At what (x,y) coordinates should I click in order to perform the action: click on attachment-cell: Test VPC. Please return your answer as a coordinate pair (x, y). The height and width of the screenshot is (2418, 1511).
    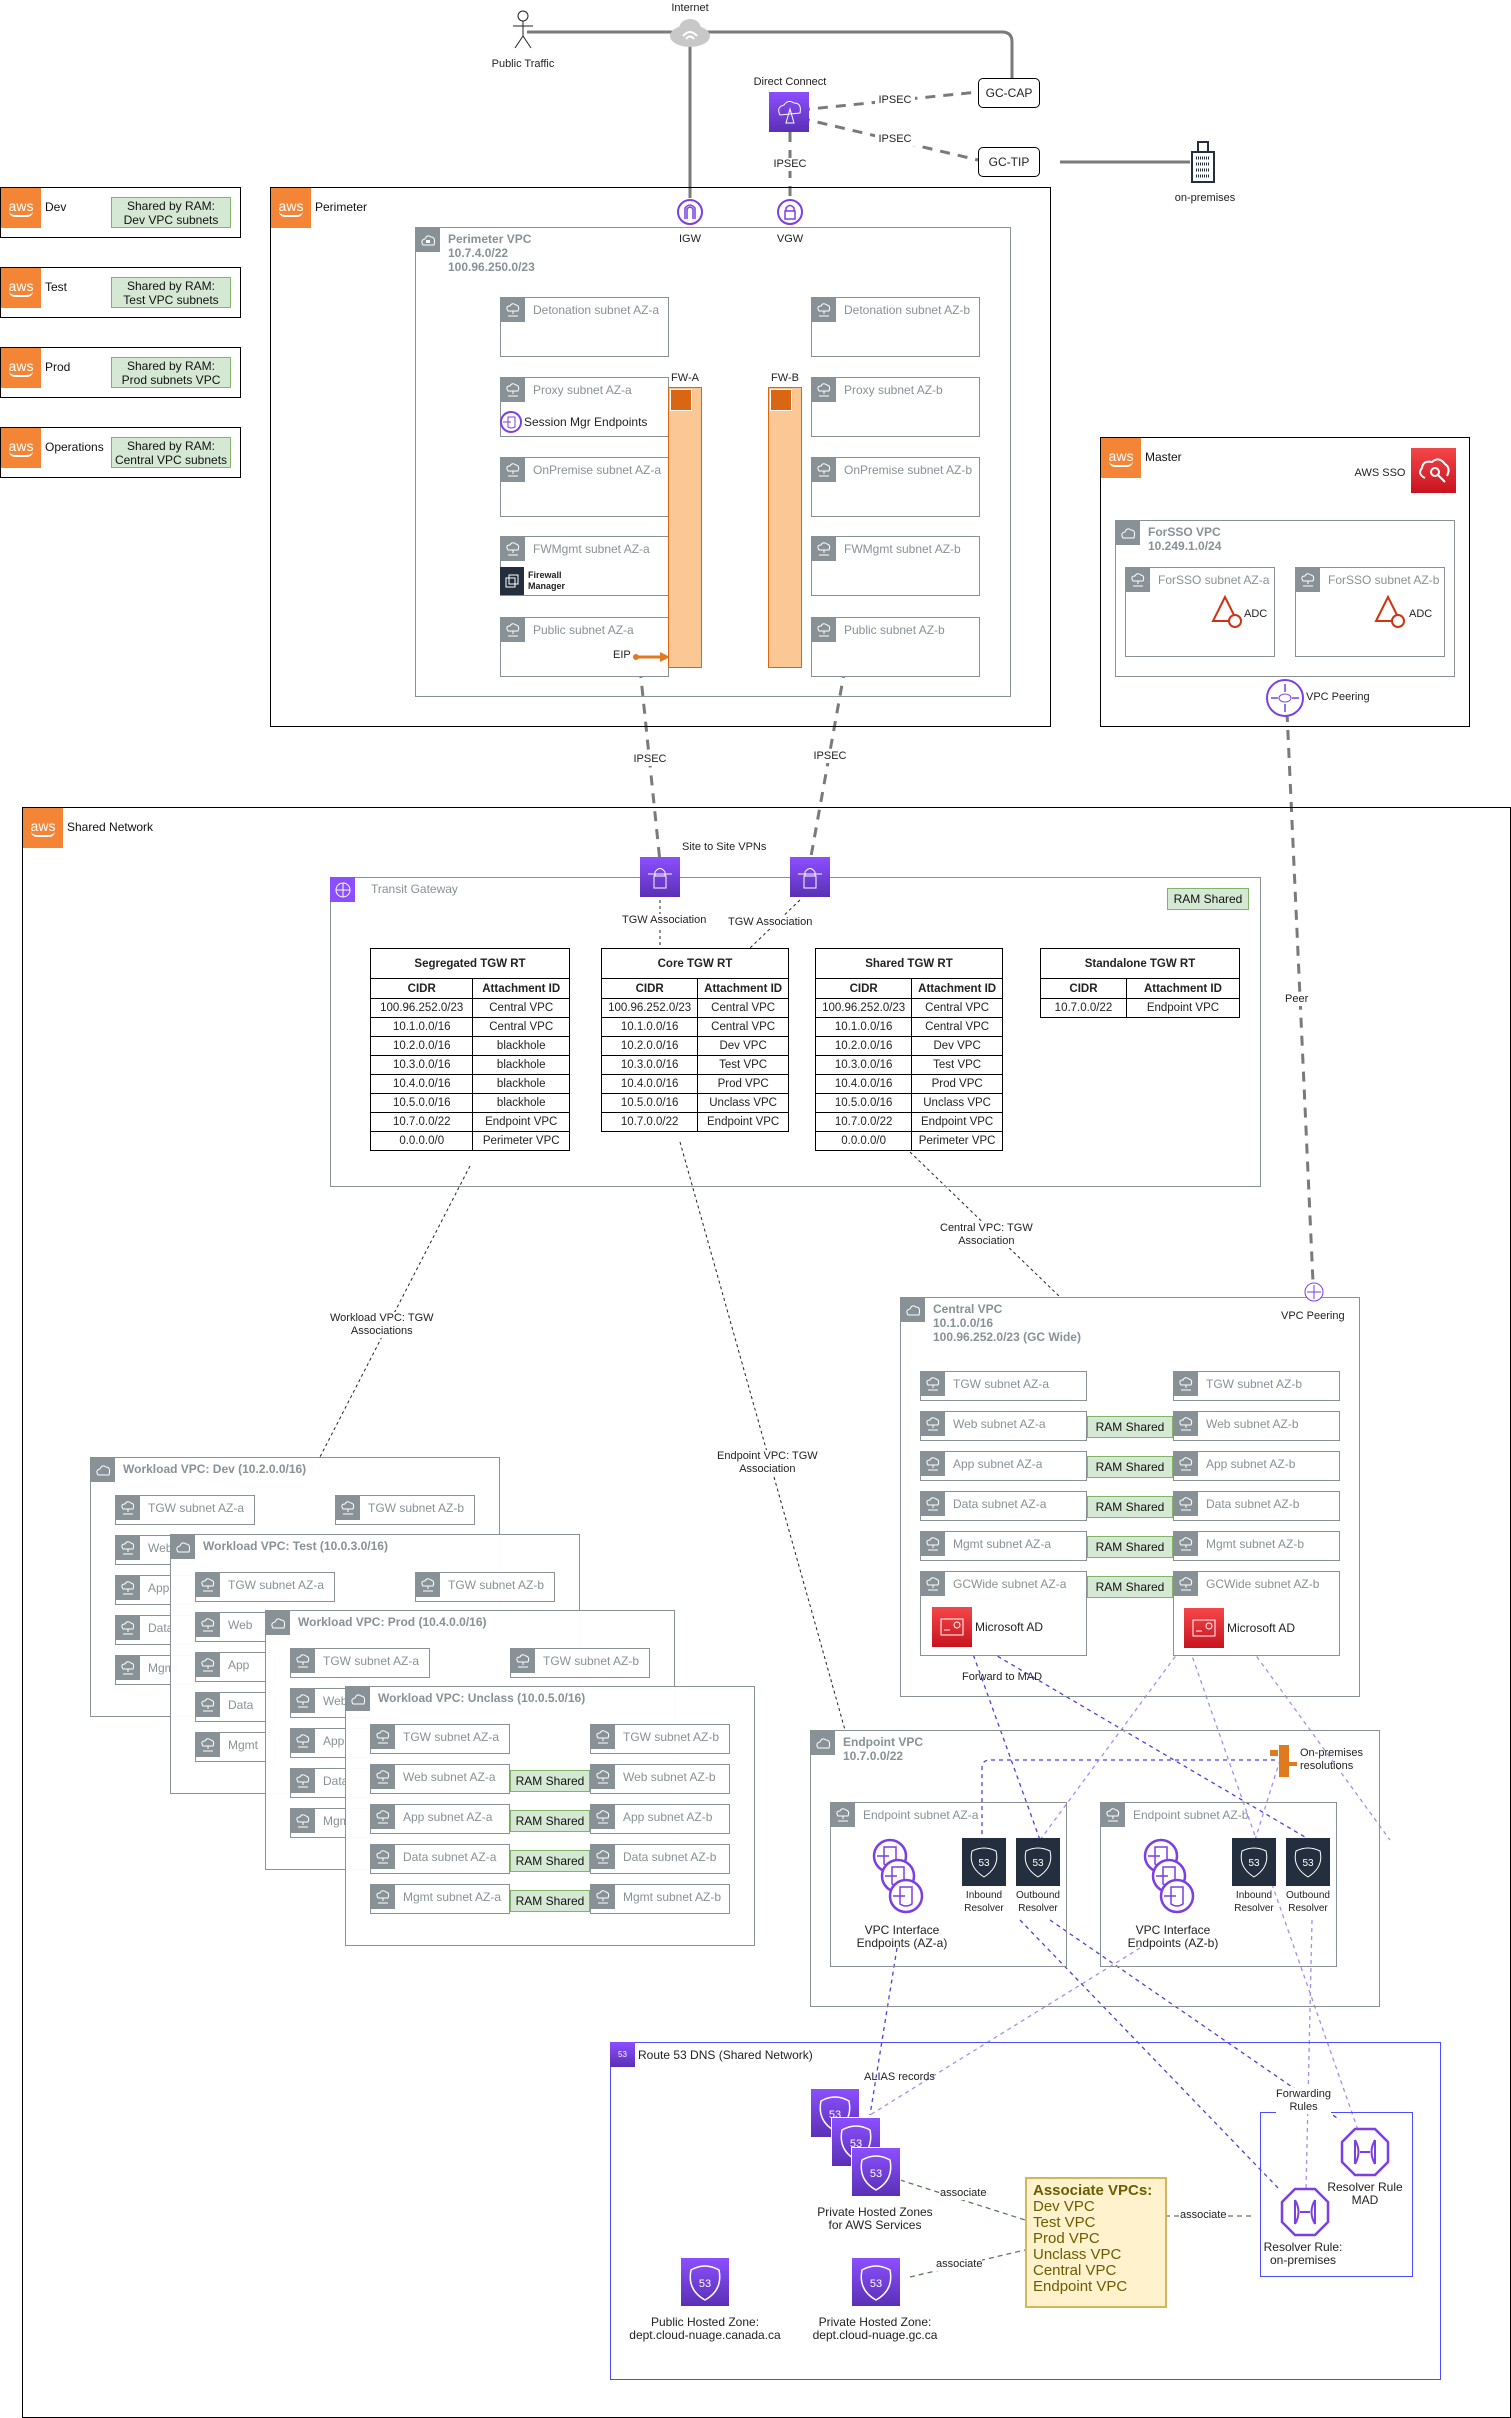
    Looking at the image, I should click on (743, 1065).